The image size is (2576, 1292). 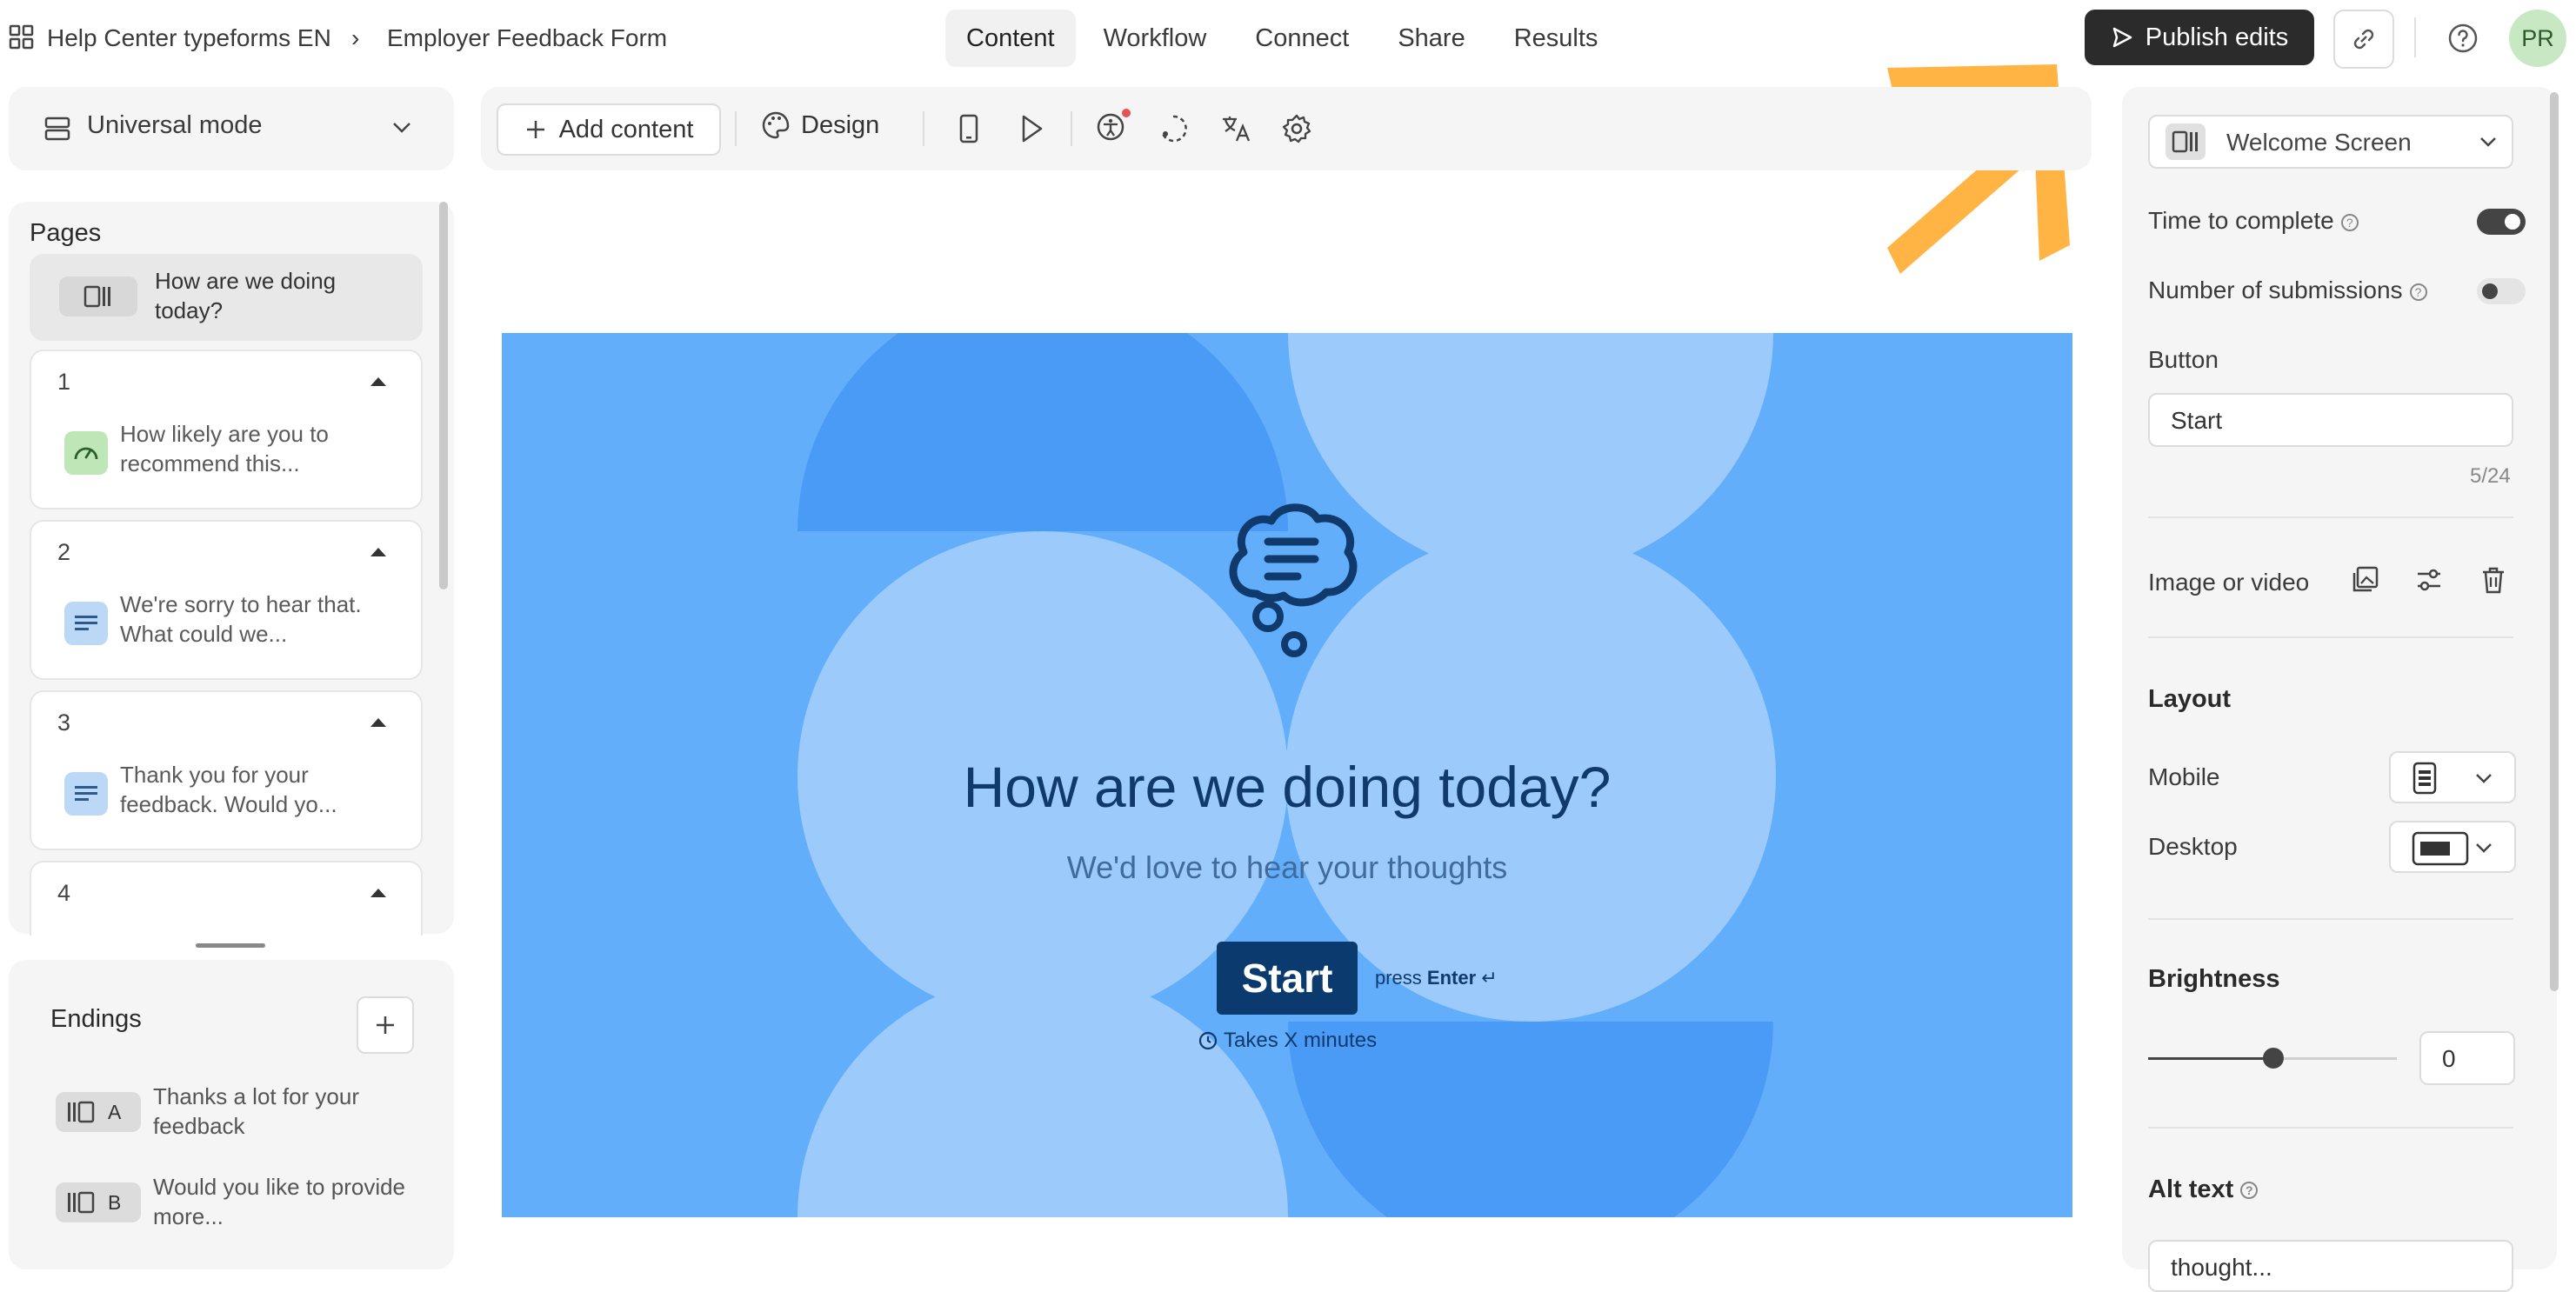 I want to click on tab-workflow: Workflow, so click(x=1155, y=38).